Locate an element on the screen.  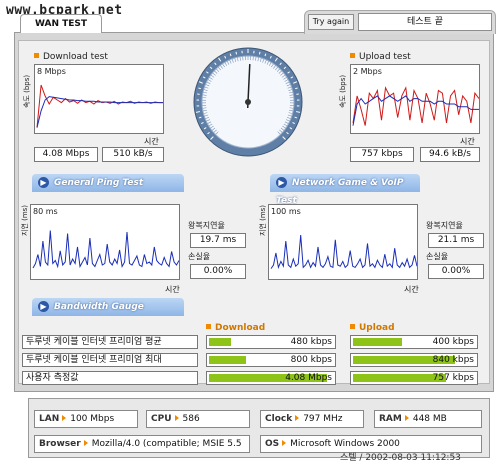
ping-rtt-value: 19.7 ms is located at coordinates (218, 240).